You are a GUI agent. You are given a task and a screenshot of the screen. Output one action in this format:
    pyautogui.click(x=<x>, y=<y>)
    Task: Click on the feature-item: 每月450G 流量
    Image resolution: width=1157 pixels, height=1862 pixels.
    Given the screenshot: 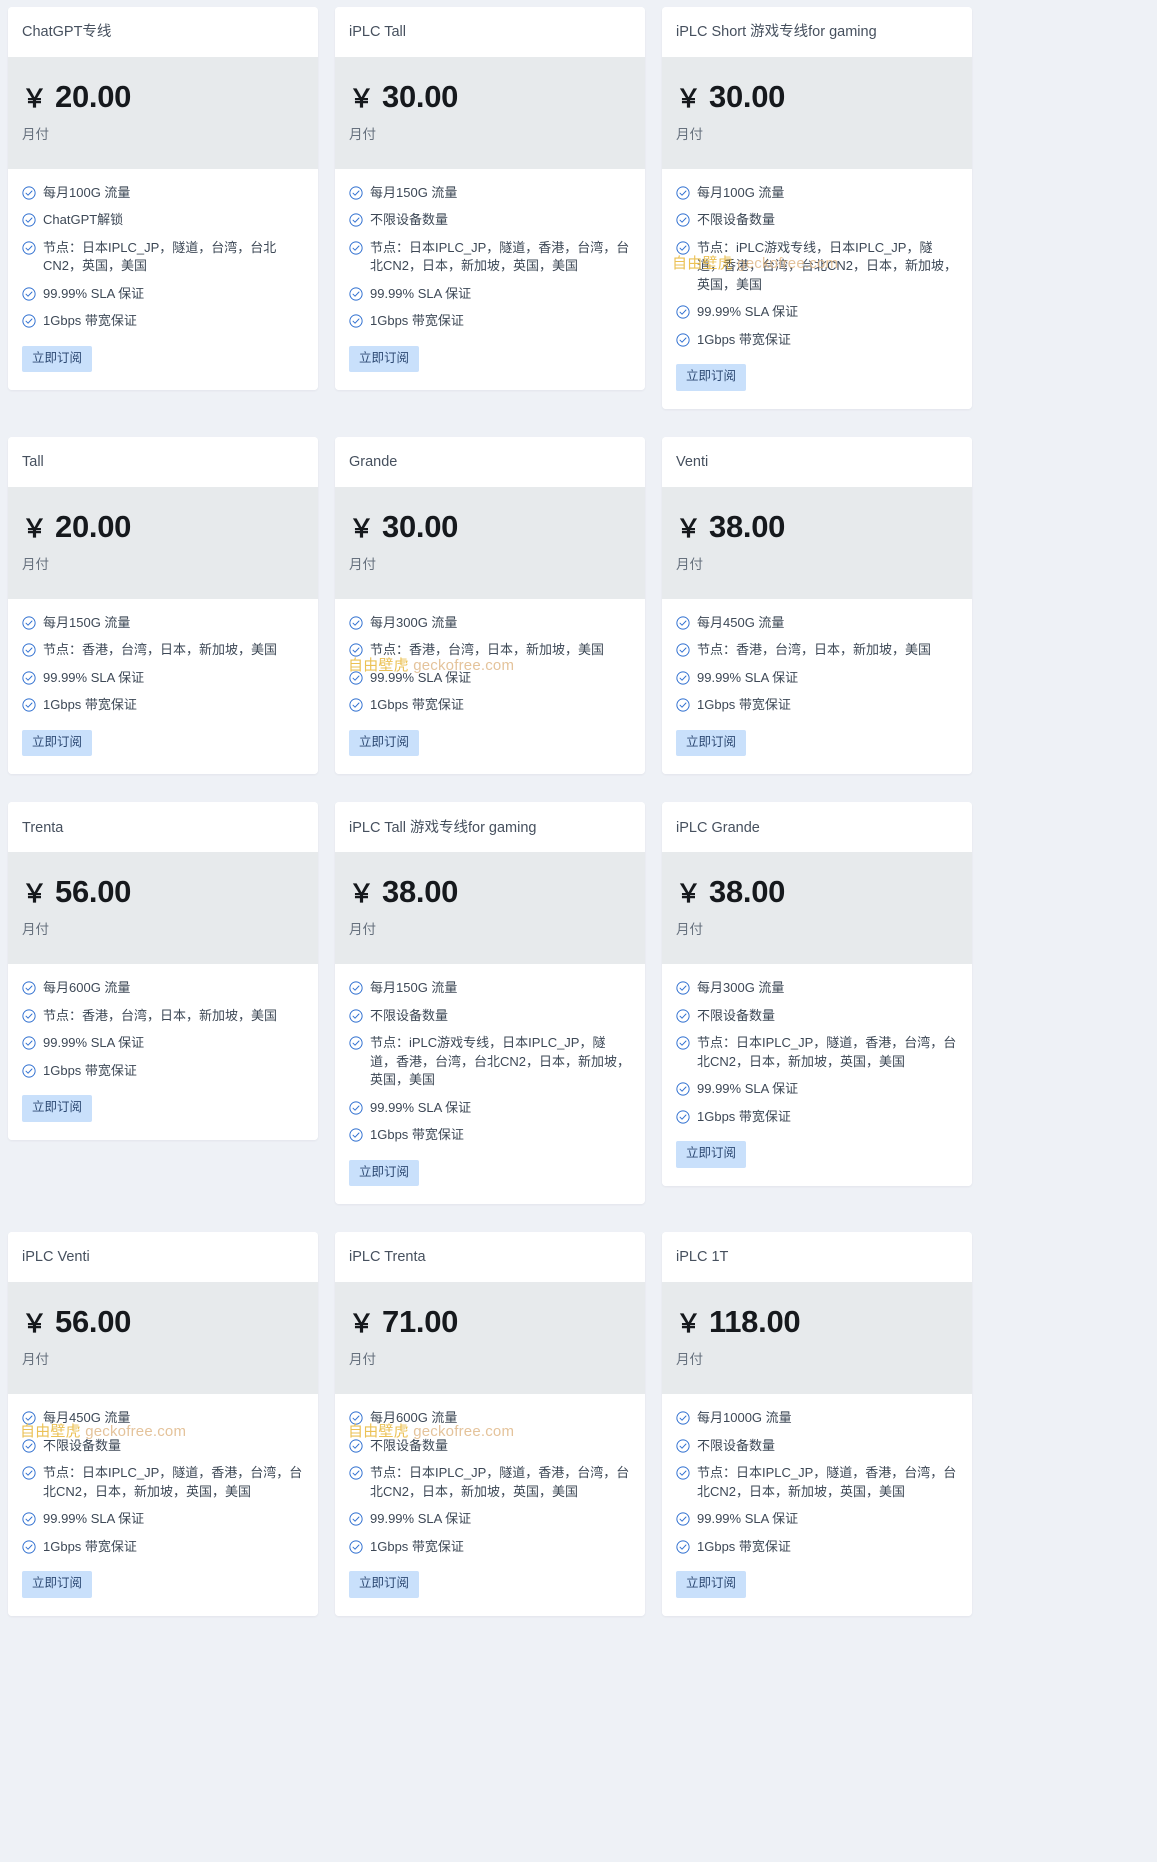 What is the action you would take?
    pyautogui.click(x=817, y=623)
    